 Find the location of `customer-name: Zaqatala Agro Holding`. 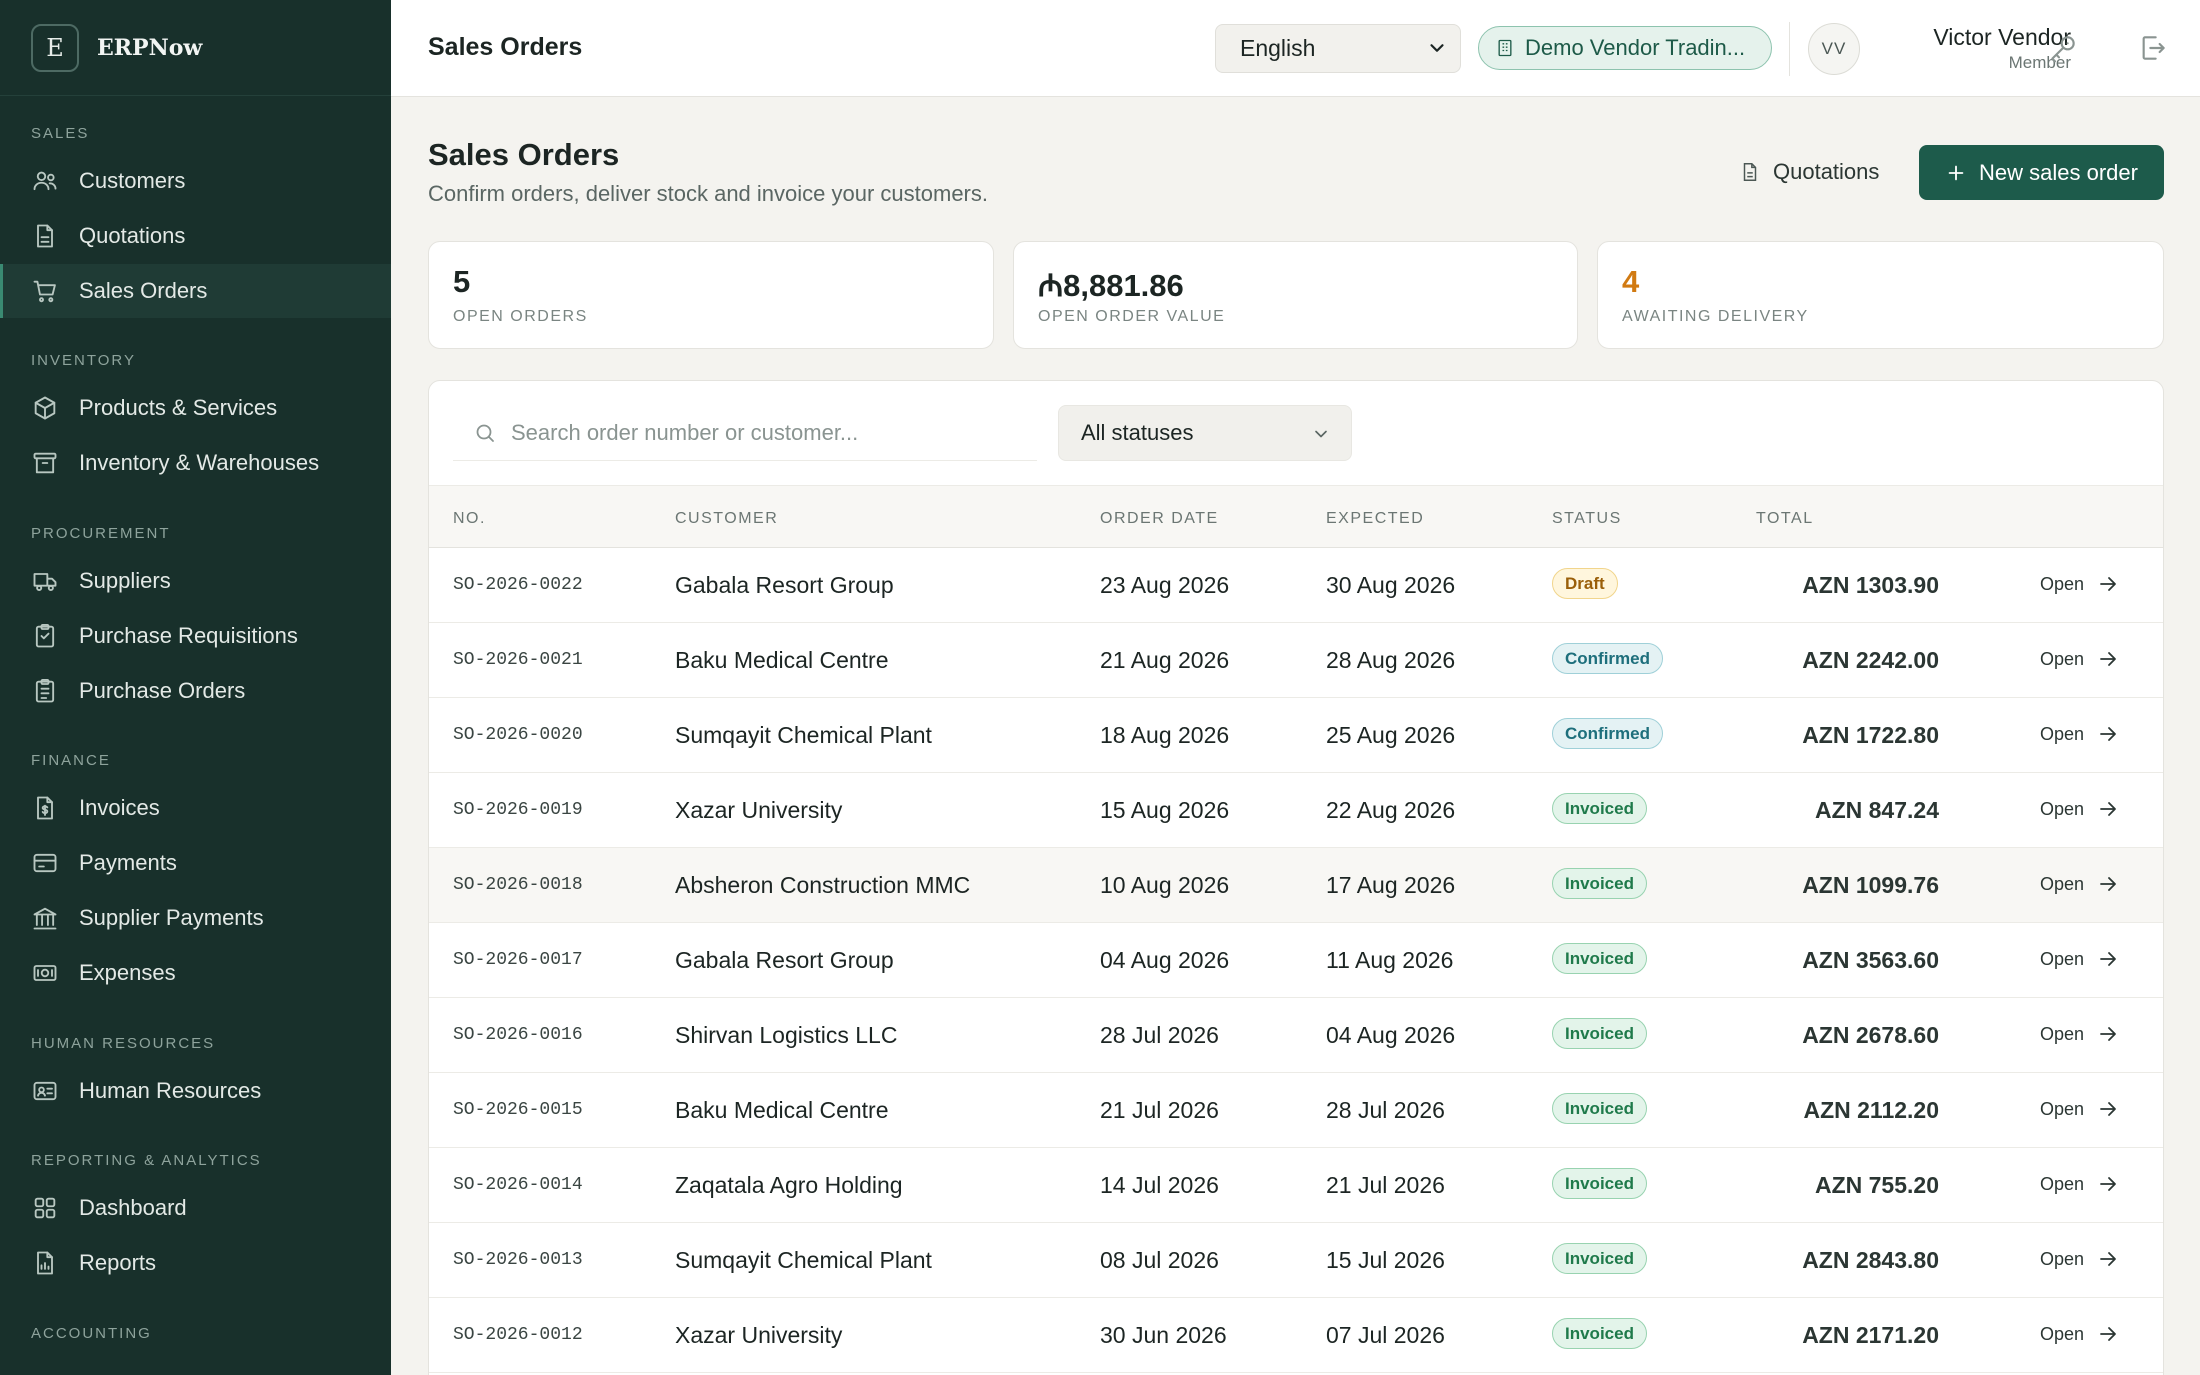

customer-name: Zaqatala Agro Holding is located at coordinates (789, 1185).